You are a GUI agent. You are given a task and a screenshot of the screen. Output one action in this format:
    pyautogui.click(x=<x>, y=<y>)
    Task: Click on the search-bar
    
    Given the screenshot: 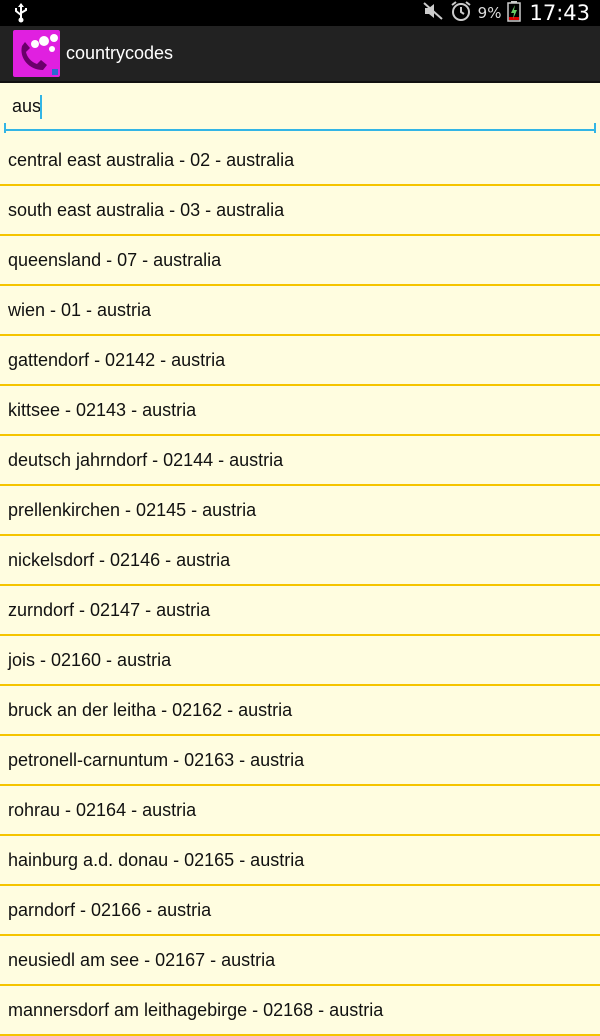 What is the action you would take?
    pyautogui.click(x=300, y=109)
    